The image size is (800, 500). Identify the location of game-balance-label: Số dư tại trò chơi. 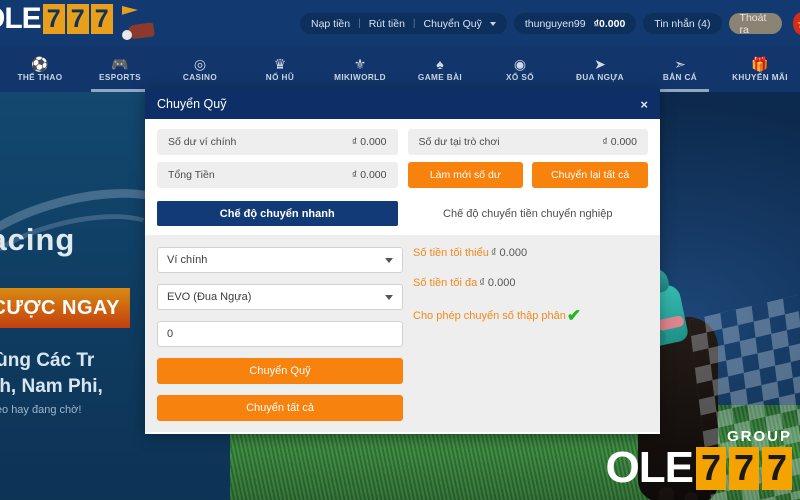
(459, 142).